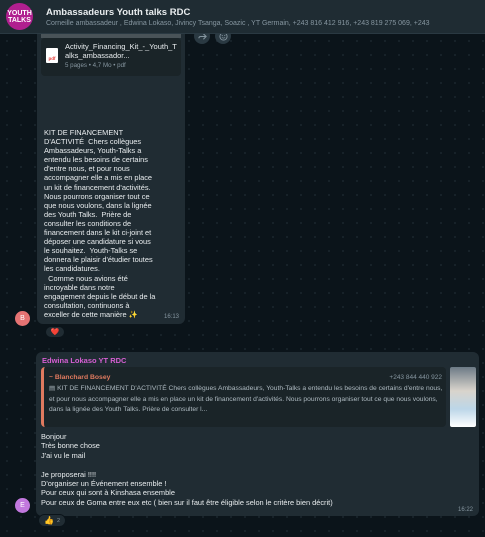 This screenshot has height=537, width=485. I want to click on message-time: 16:13, so click(171, 317).